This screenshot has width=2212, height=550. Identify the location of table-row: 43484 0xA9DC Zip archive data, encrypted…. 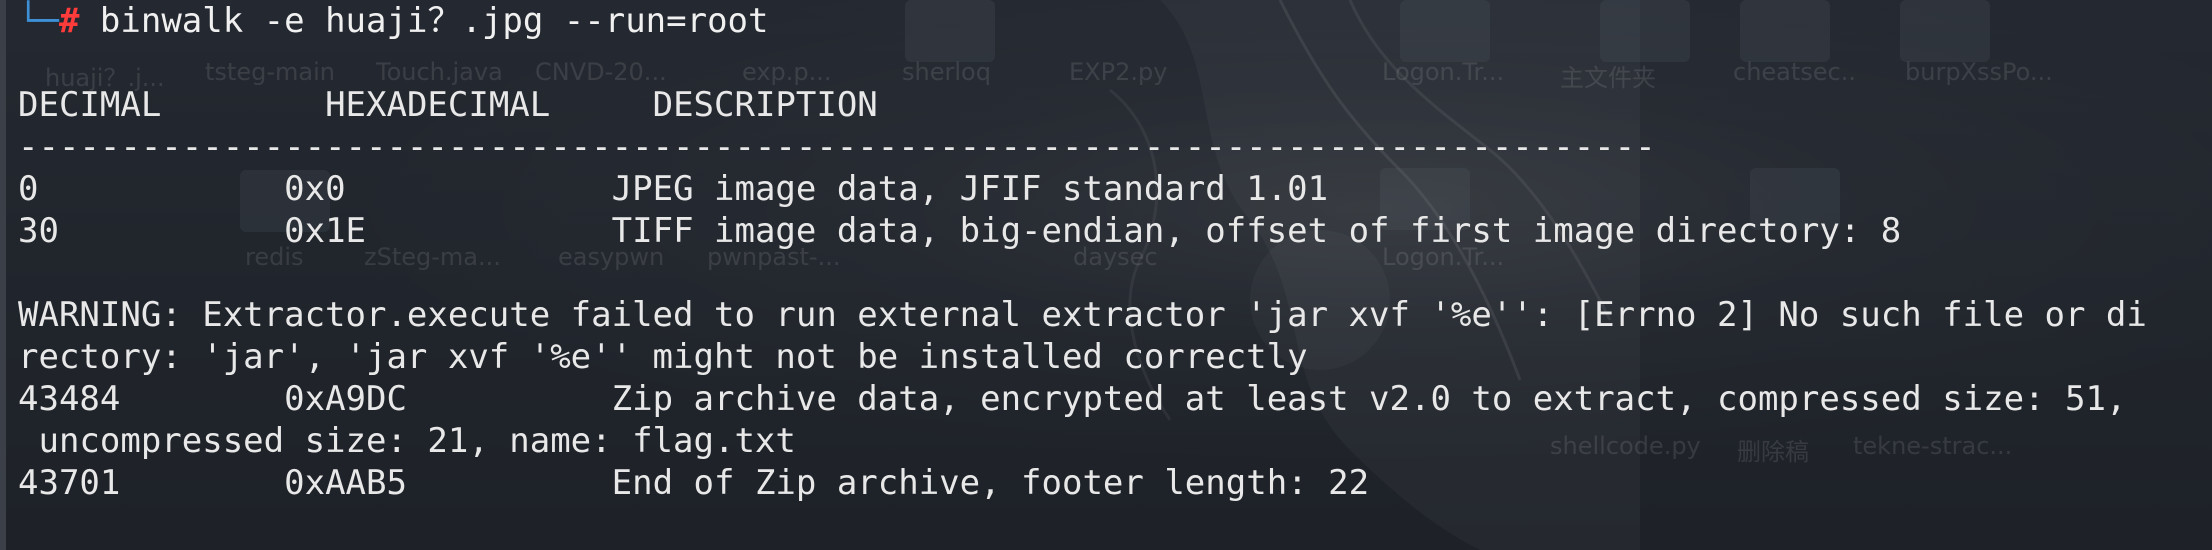
(1082, 399).